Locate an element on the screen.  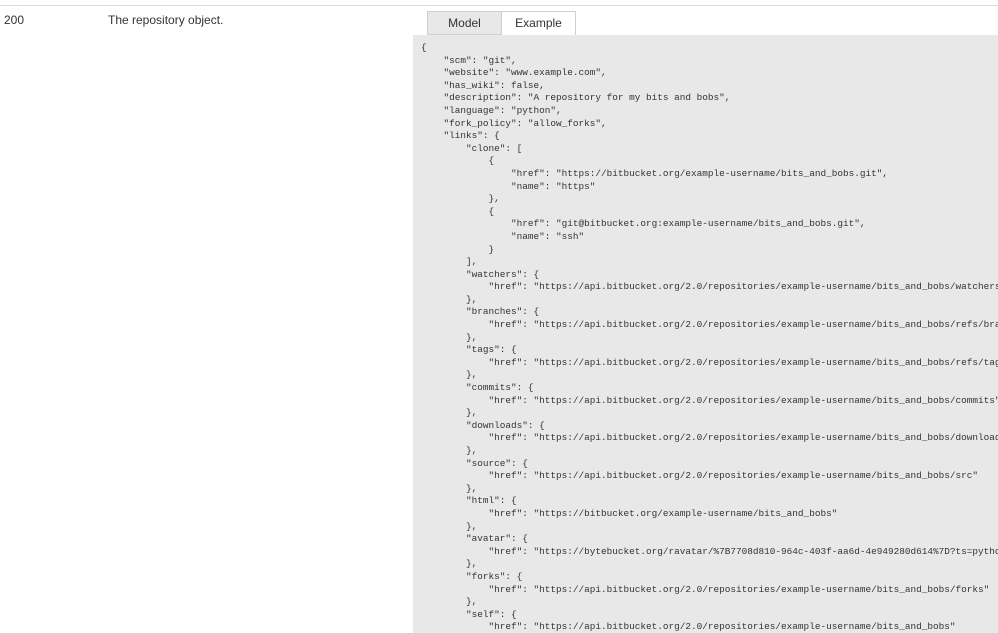
code-line: "name": "ssh" is located at coordinates (548, 236).